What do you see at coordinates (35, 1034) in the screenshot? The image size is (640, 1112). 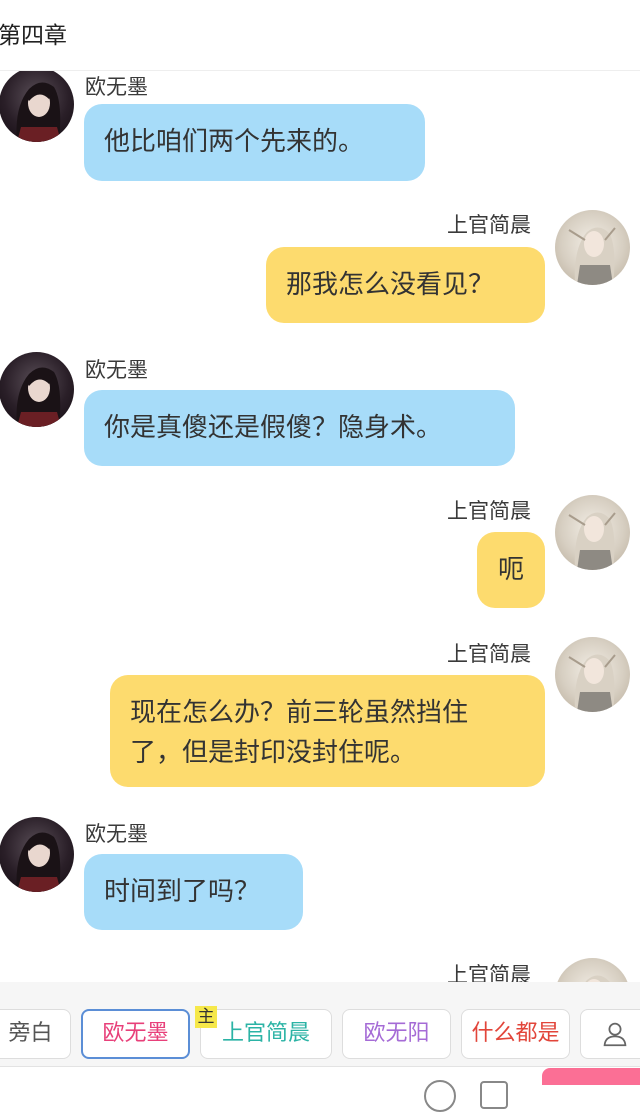 I see `character-chip-narrator: 旁白` at bounding box center [35, 1034].